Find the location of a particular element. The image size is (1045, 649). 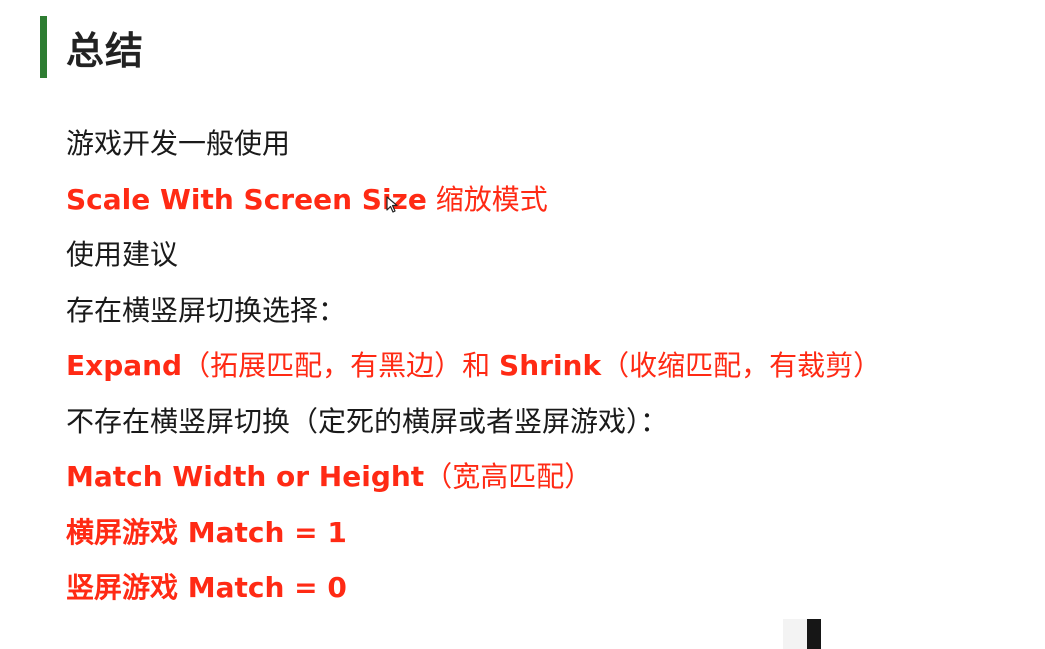

recommended-mode-name: Scale With Screen Size is located at coordinates (246, 199).